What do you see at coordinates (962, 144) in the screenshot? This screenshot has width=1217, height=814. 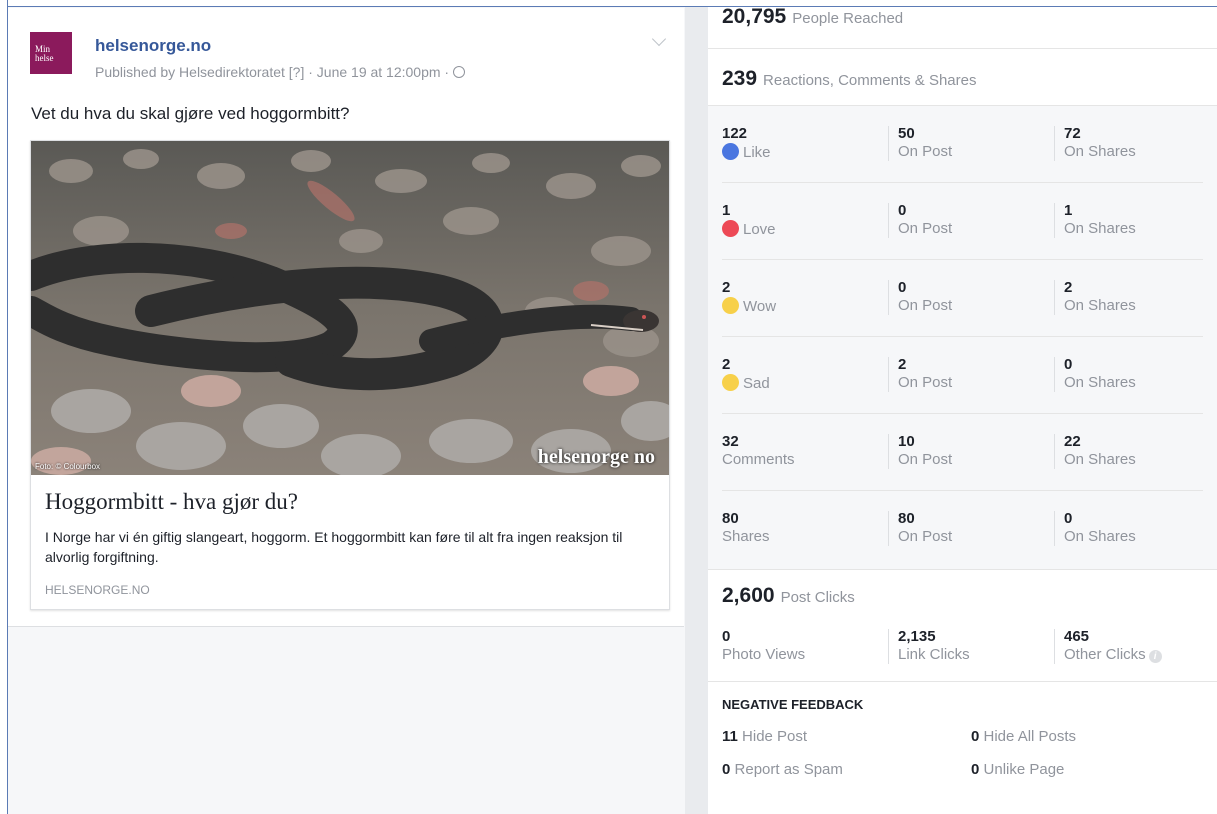 I see `like-row: 122 Like 50 On Post 72 On Shares` at bounding box center [962, 144].